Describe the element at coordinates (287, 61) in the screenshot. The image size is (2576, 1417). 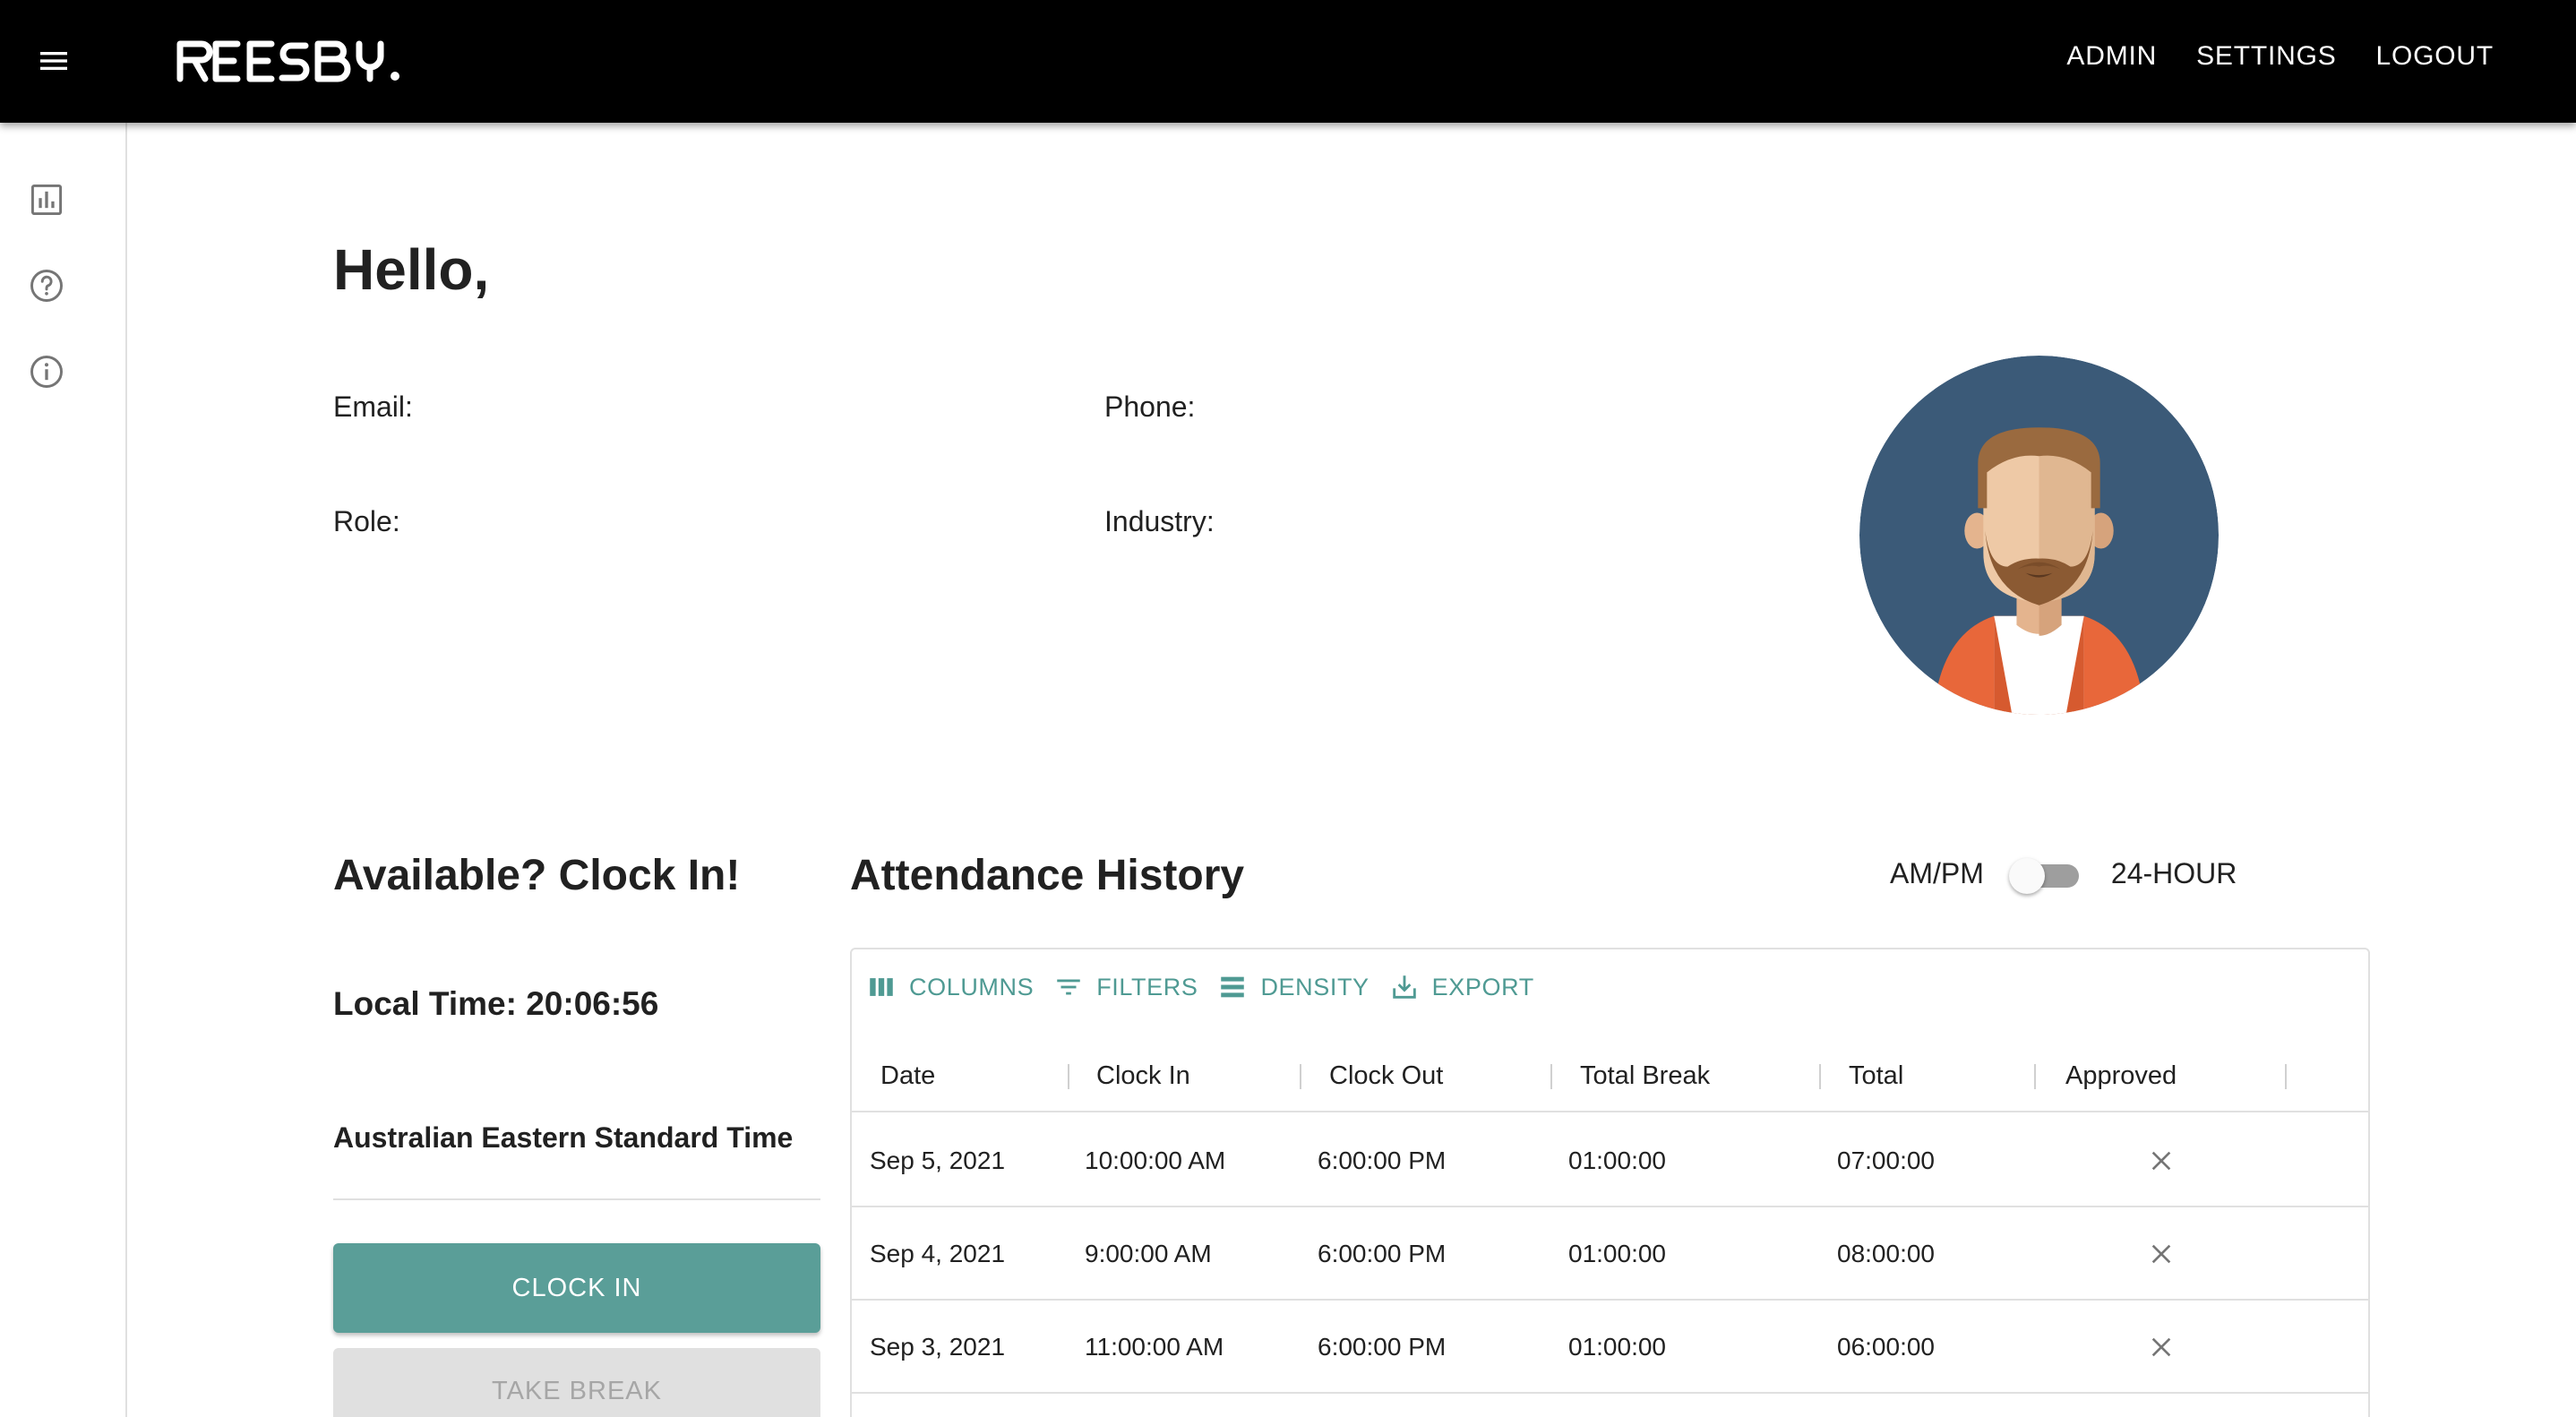
I see `reesby-logo-mark` at that location.